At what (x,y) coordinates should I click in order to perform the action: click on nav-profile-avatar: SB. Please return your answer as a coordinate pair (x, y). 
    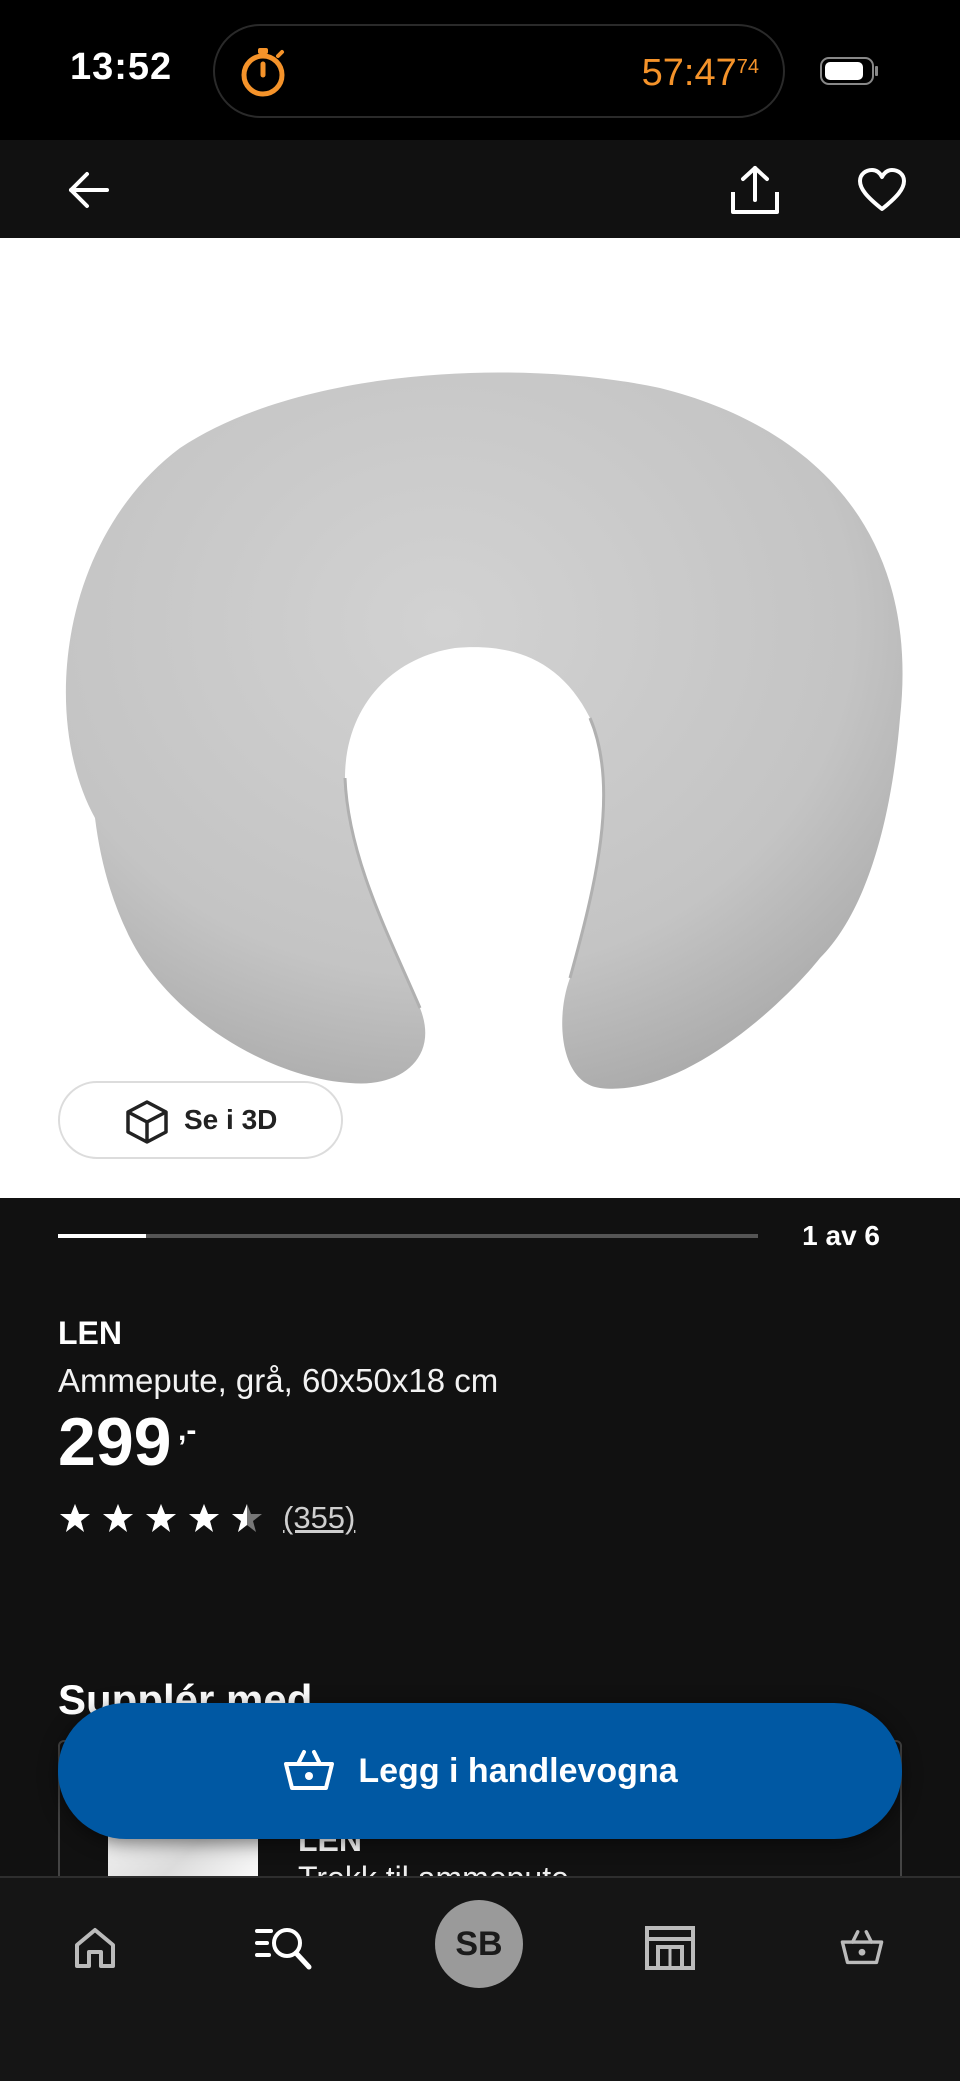
    Looking at the image, I should click on (479, 1944).